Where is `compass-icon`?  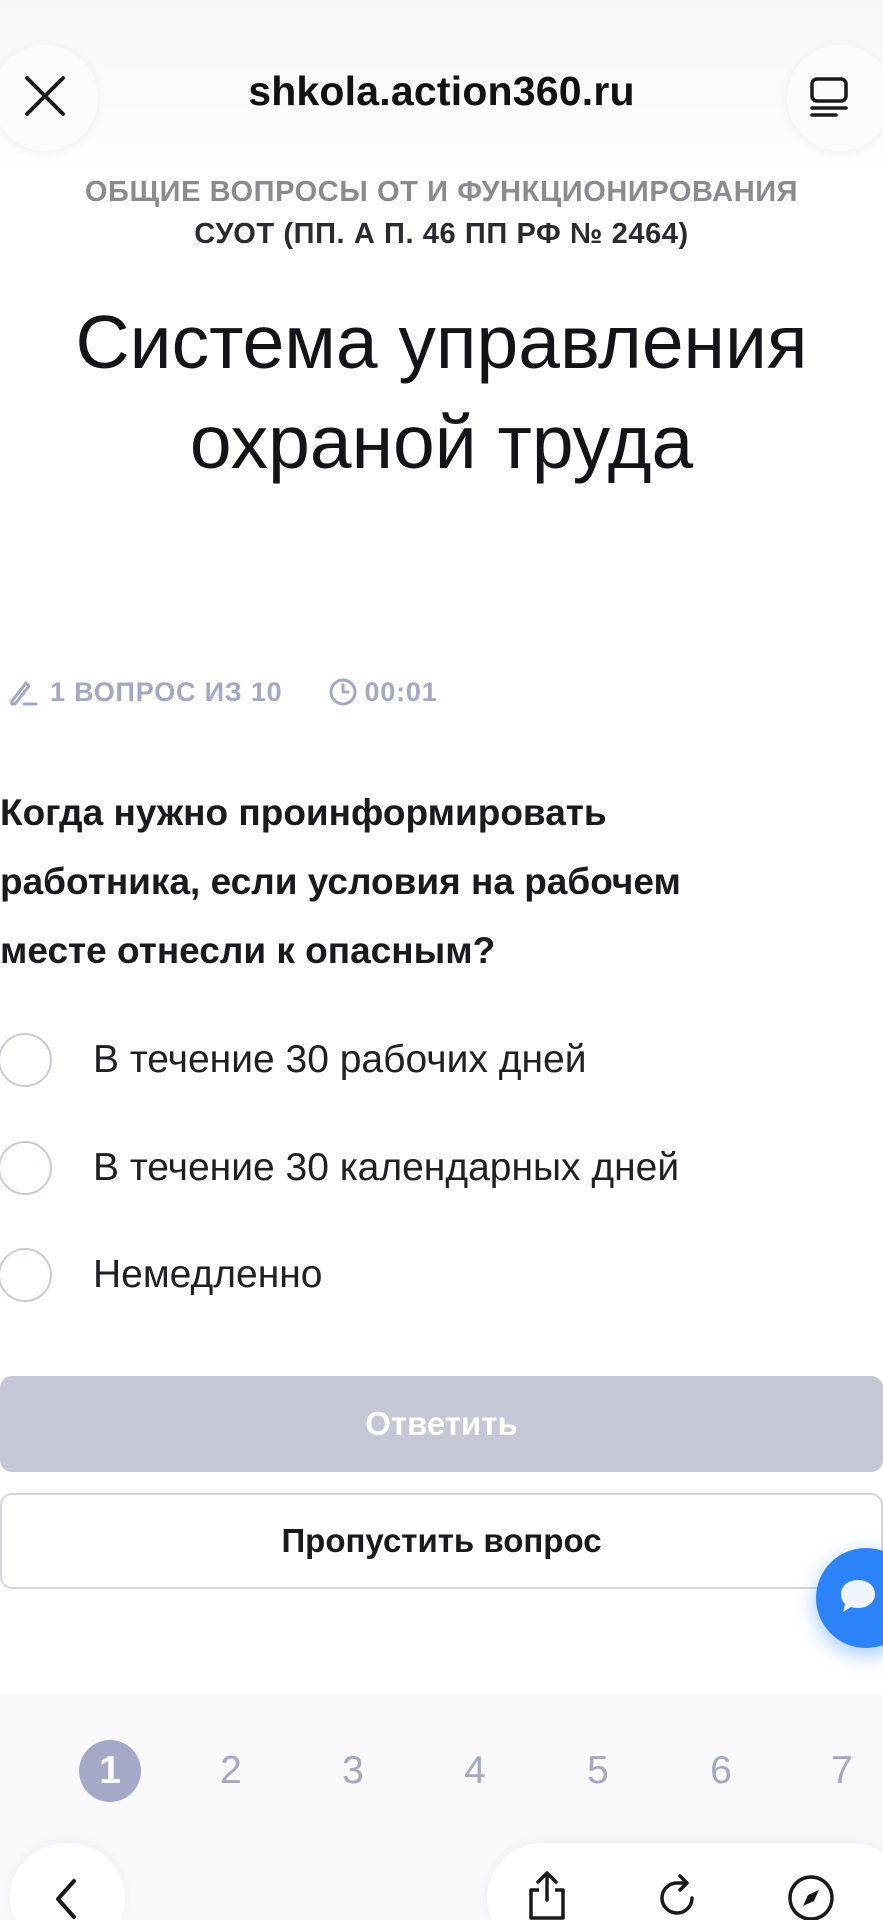 compass-icon is located at coordinates (811, 1897).